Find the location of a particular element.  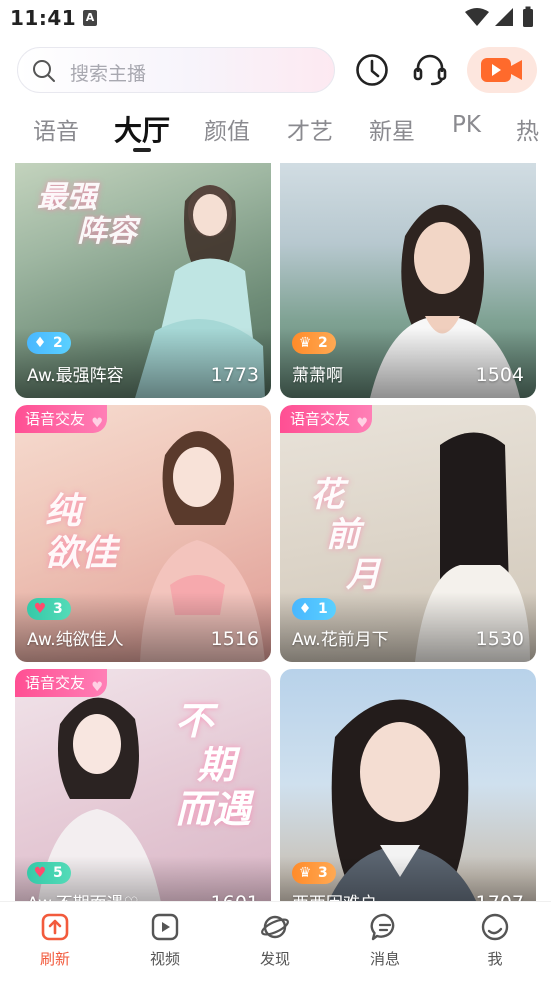

history-clock-icon is located at coordinates (372, 70).